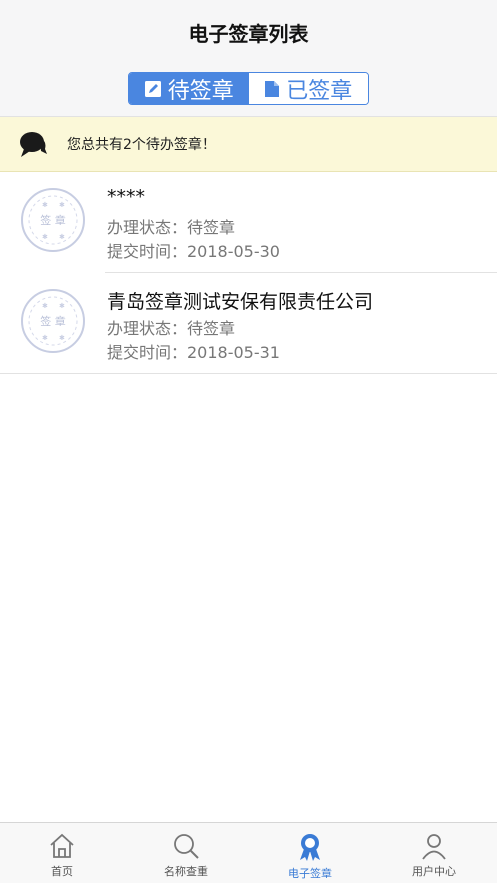 The image size is (497, 883). What do you see at coordinates (434, 847) in the screenshot?
I see `user-icon` at bounding box center [434, 847].